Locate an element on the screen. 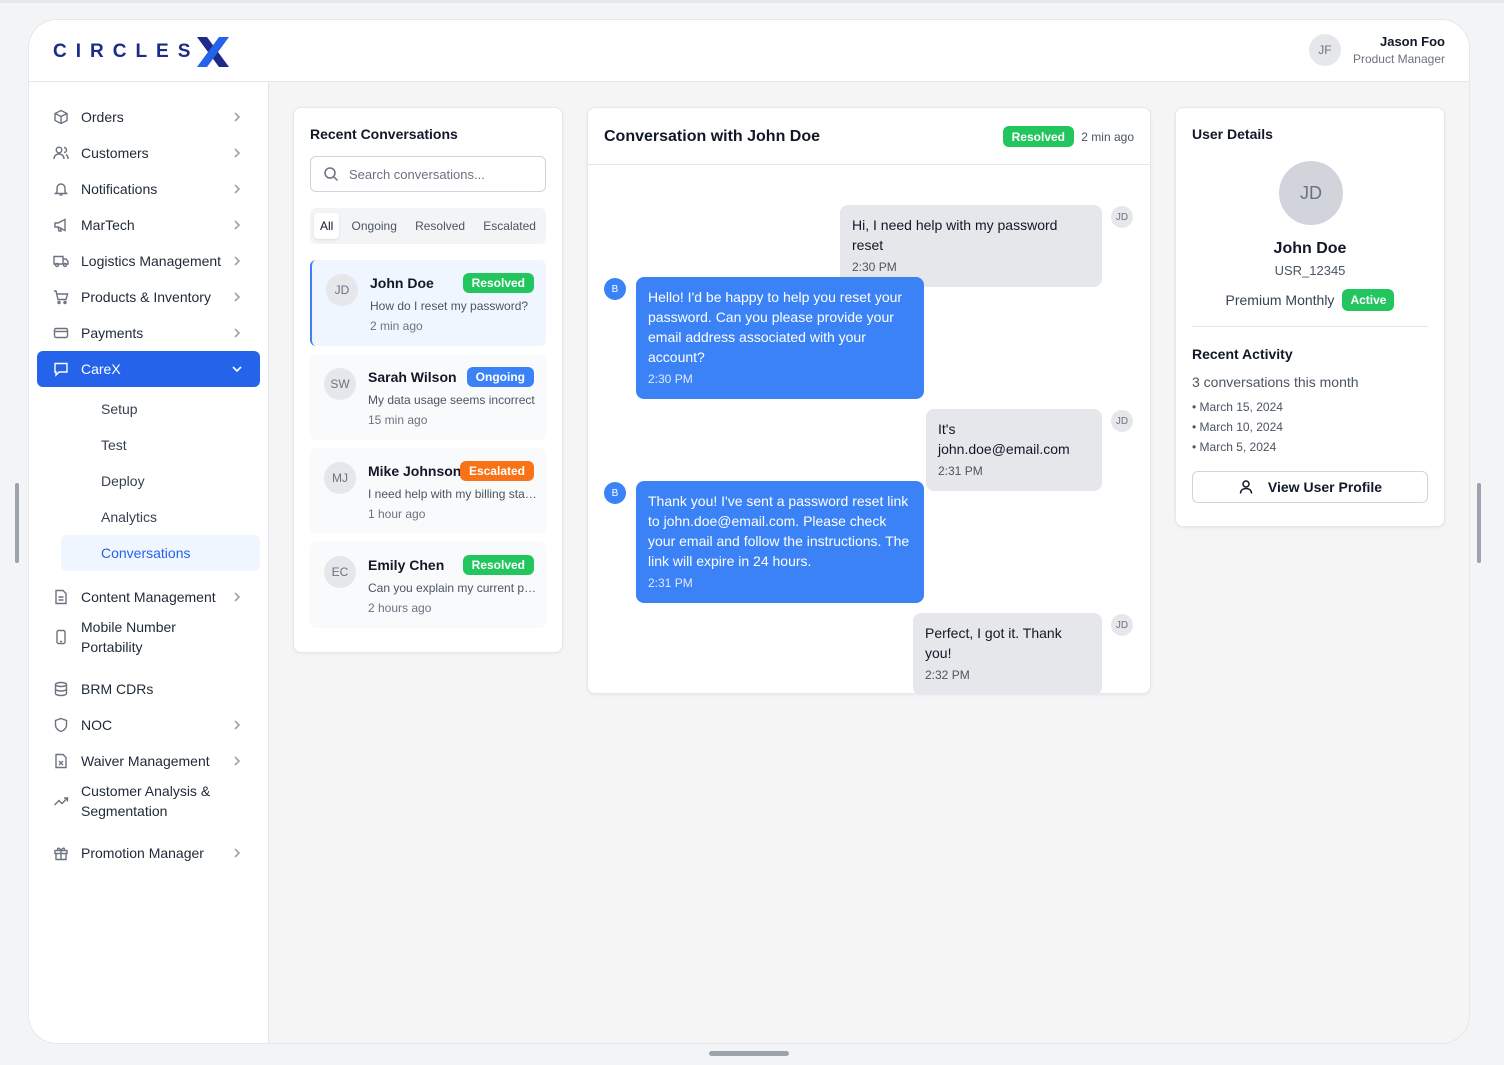  status-badge: Active is located at coordinates (1368, 300).